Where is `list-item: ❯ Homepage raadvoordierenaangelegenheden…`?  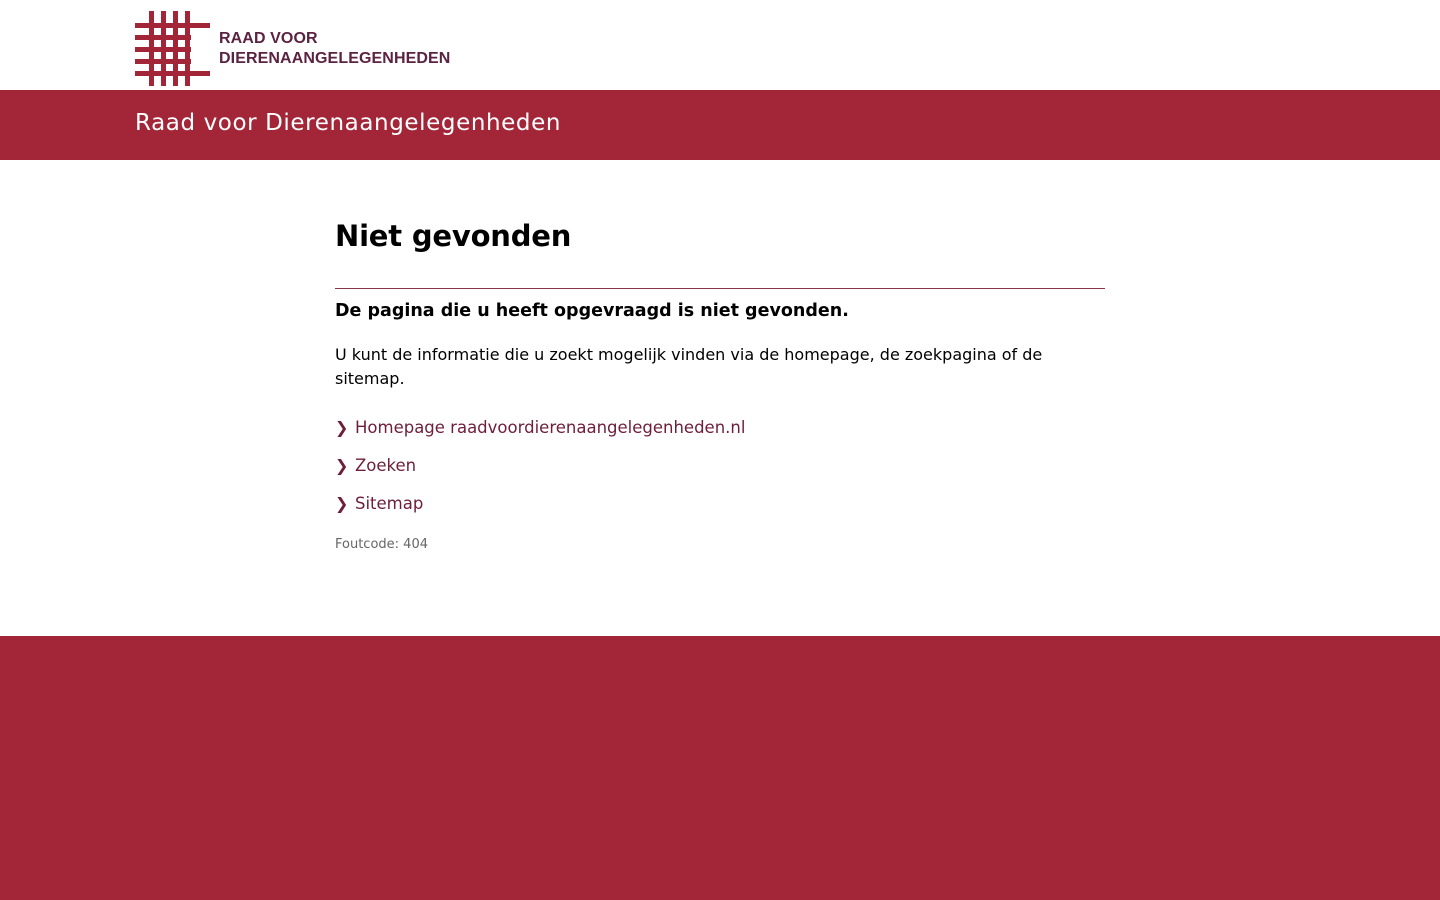 list-item: ❯ Homepage raadvoordierenaangelegenheden… is located at coordinates (720, 435).